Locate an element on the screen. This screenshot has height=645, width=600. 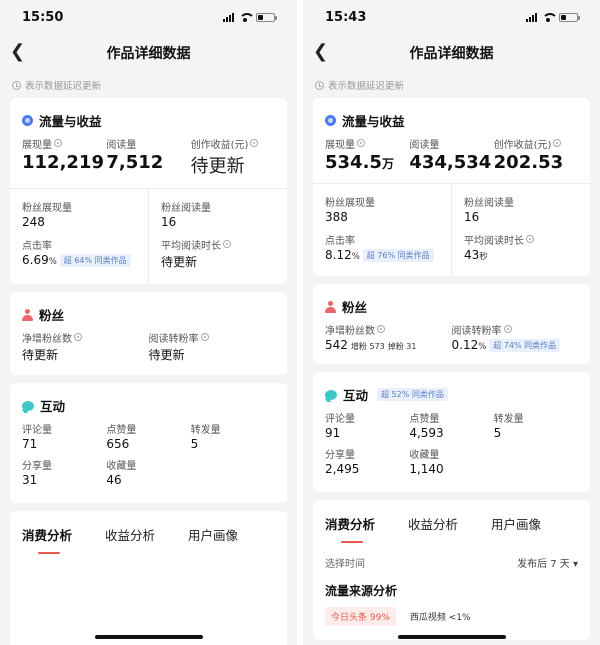
net-fans-label: 净增粉丝数 is located at coordinates (47, 339).